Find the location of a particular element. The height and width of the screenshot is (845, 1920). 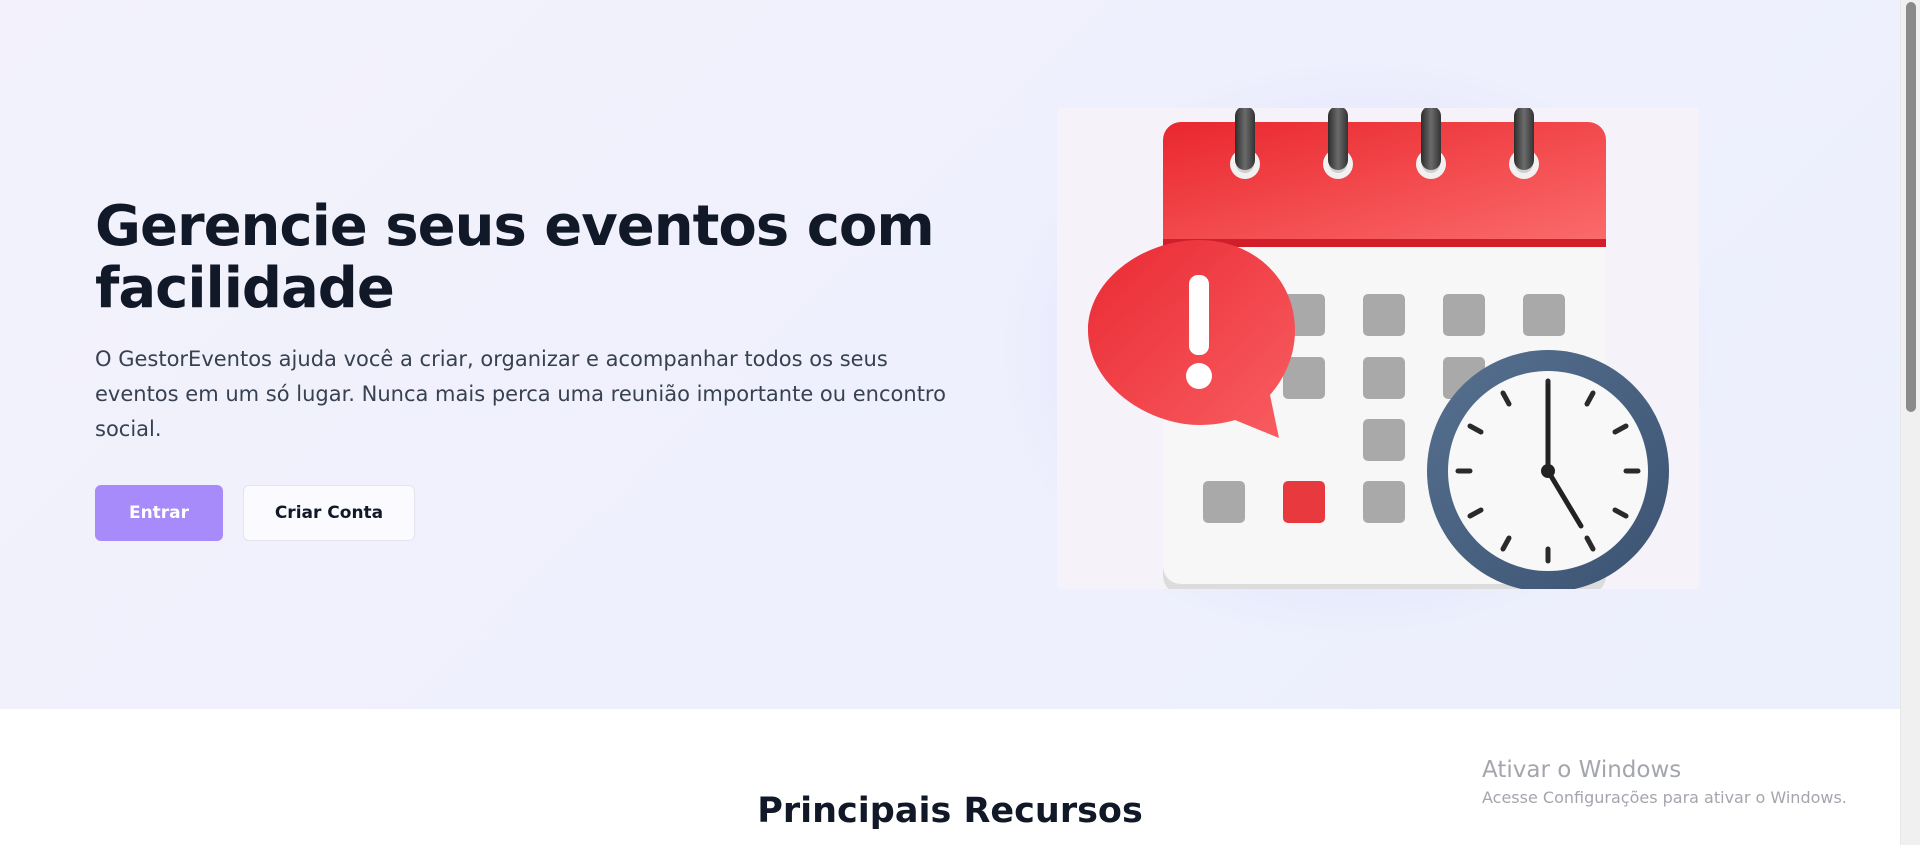

create-account-button: Criar Conta is located at coordinates (329, 513).